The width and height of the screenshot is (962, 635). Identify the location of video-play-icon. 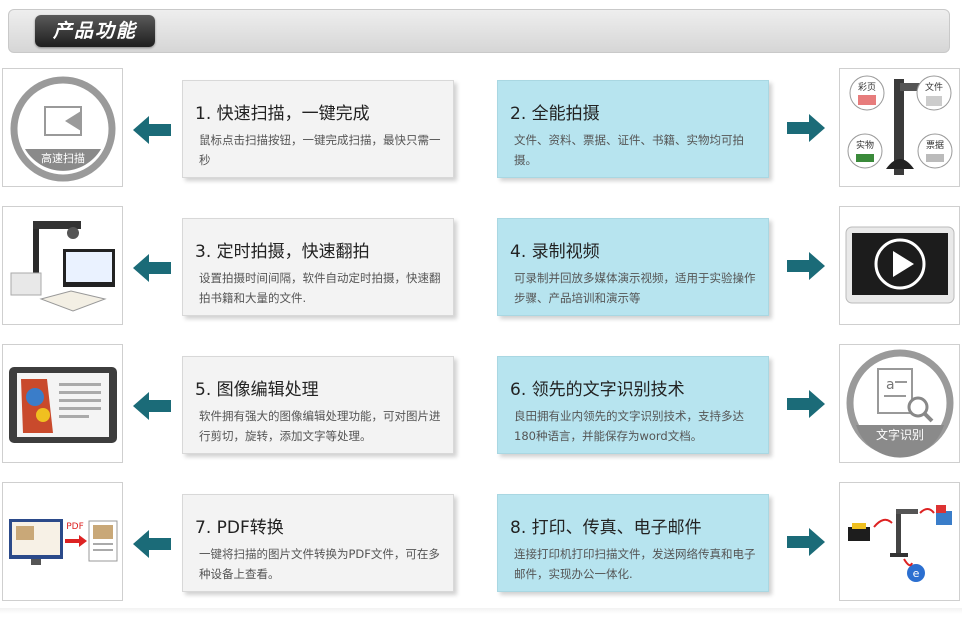
(900, 265).